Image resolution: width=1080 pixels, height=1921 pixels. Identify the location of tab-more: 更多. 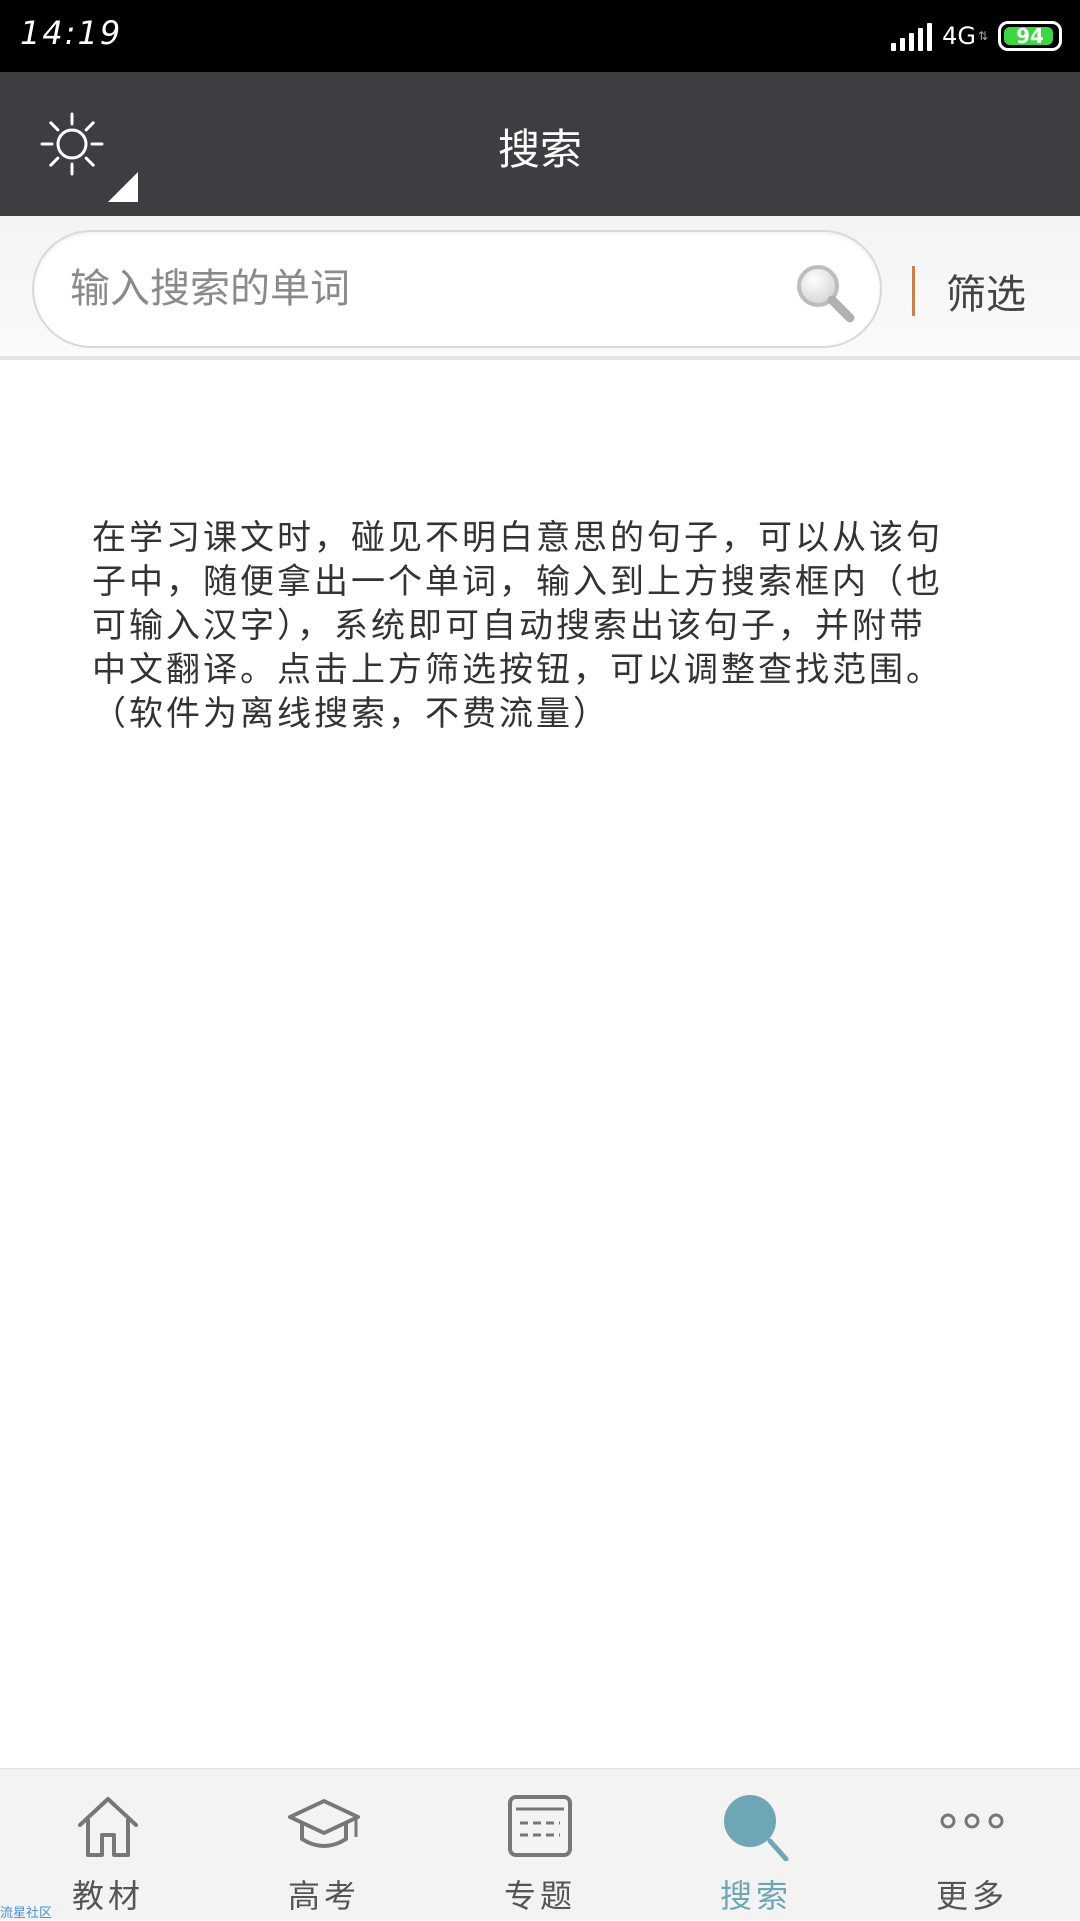
(972, 1845).